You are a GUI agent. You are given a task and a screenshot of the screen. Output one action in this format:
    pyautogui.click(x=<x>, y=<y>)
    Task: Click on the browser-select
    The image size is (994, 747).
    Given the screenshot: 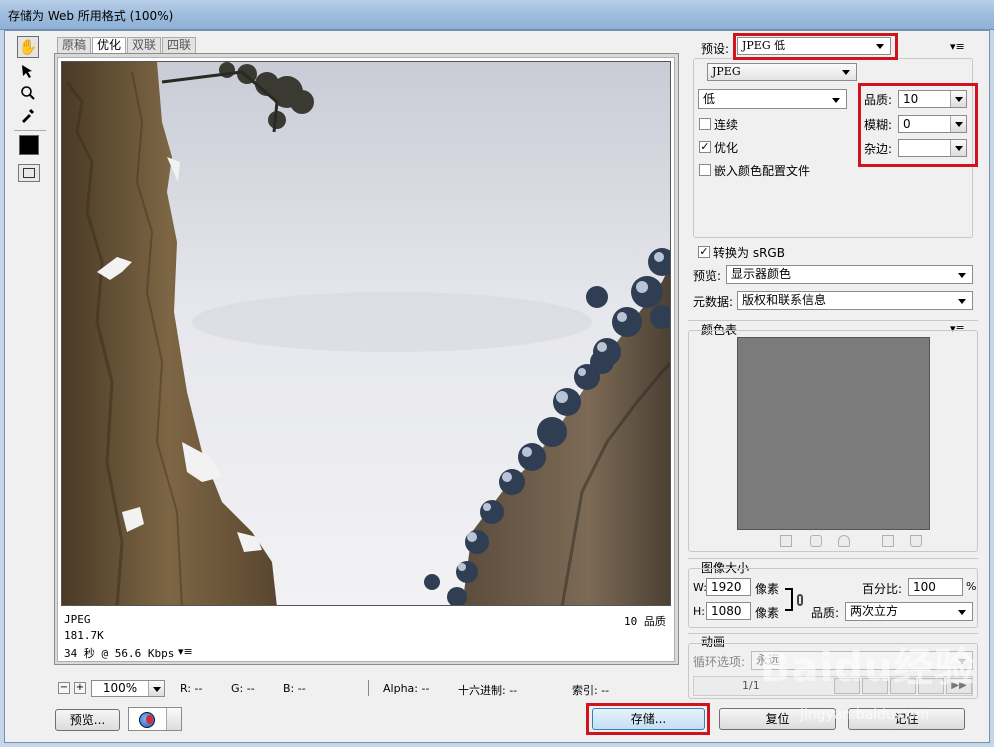 What is the action you would take?
    pyautogui.click(x=155, y=719)
    